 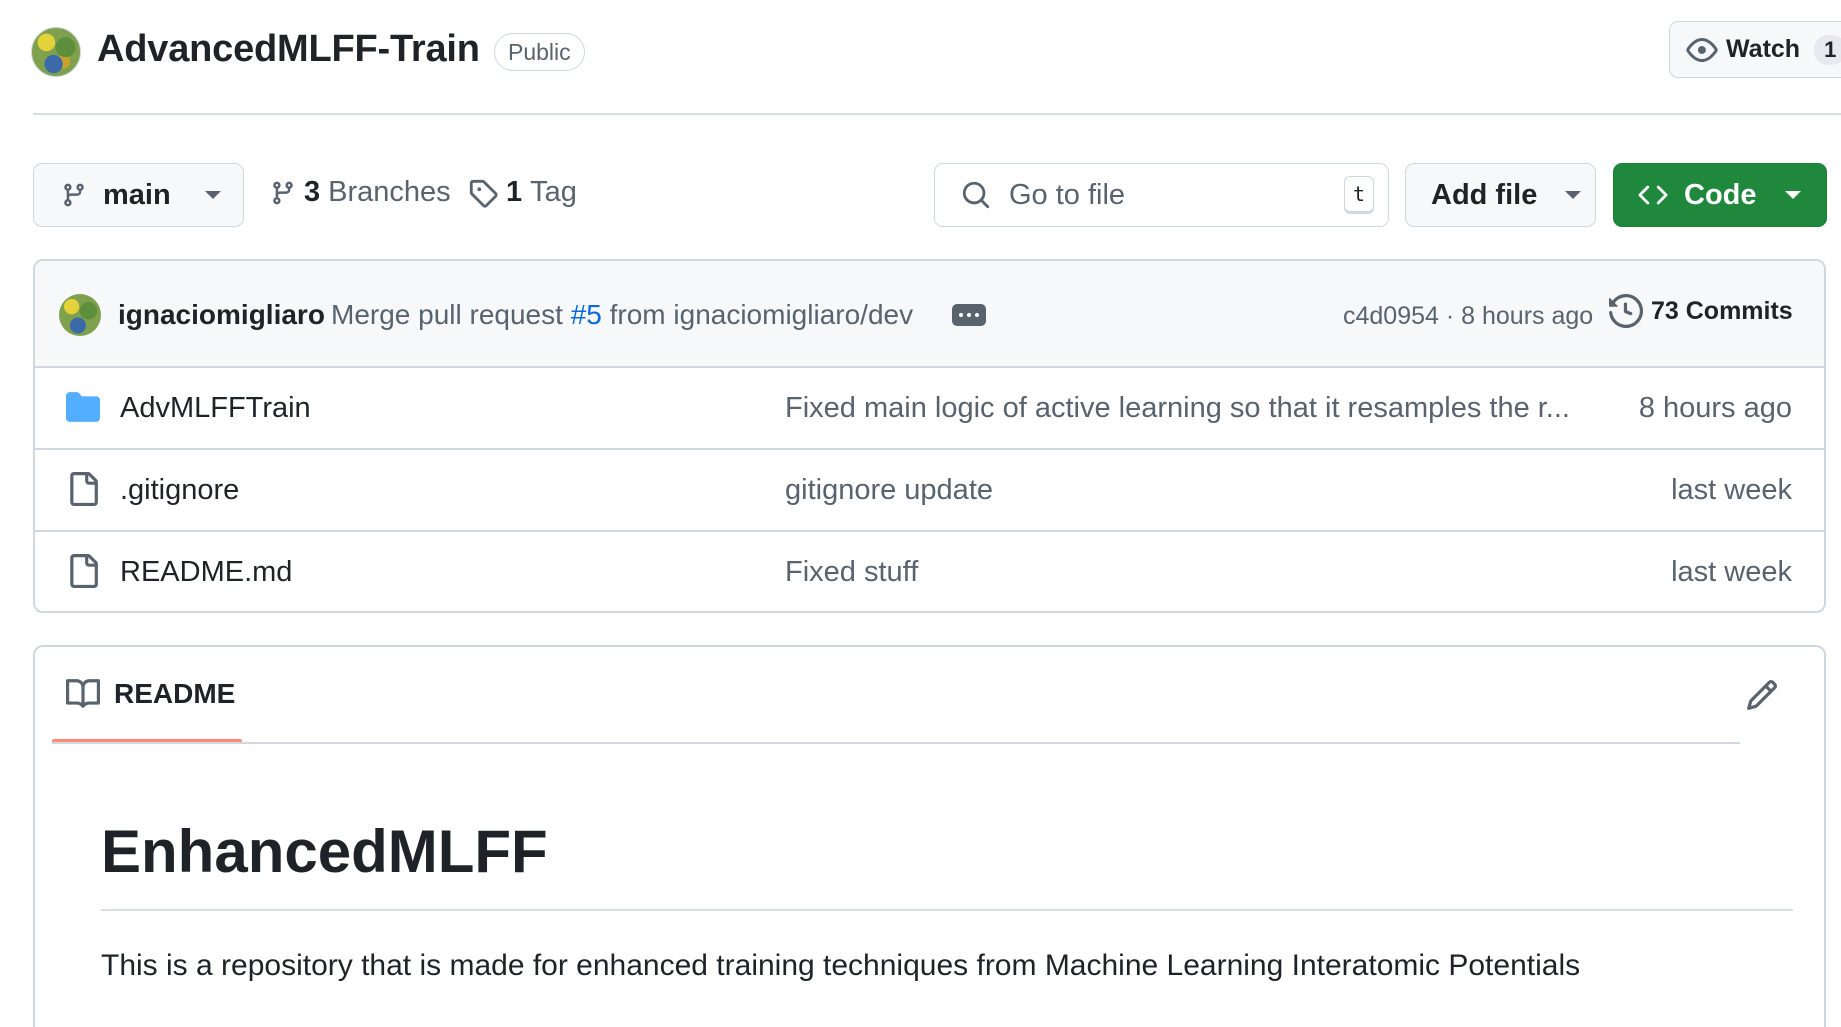 I want to click on add-file-label: Add file, so click(x=1484, y=194).